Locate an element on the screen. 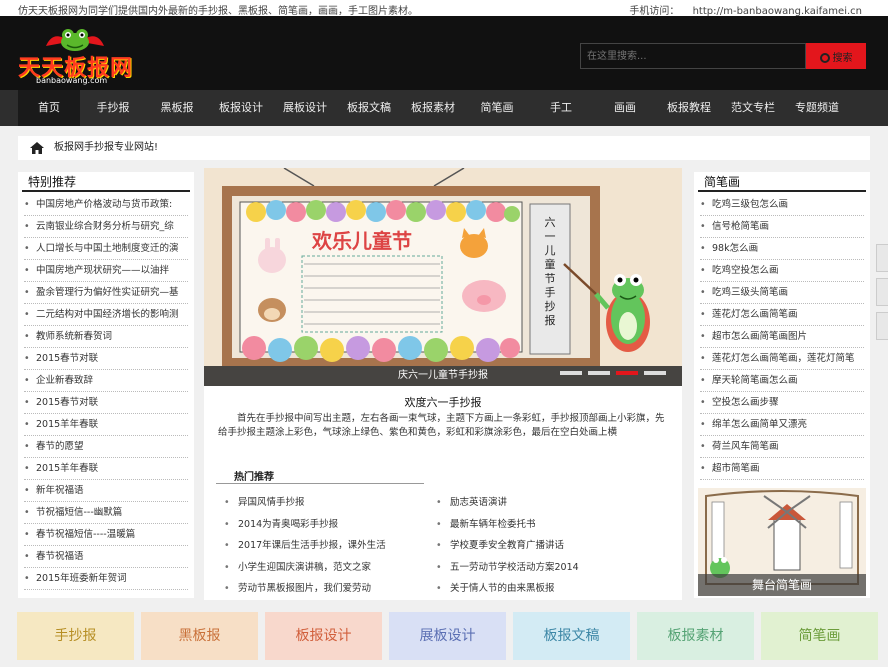 The width and height of the screenshot is (888, 667). list-item: 人口增长与中国土地制度变迁的演 is located at coordinates (106, 249).